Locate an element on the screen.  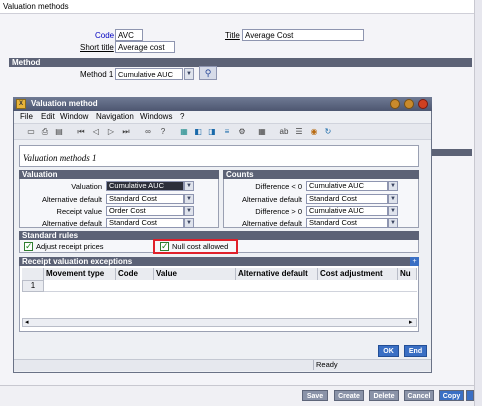
dialog-menubar: File Edit Window Navigation Windows ? is located at coordinates (222, 117).